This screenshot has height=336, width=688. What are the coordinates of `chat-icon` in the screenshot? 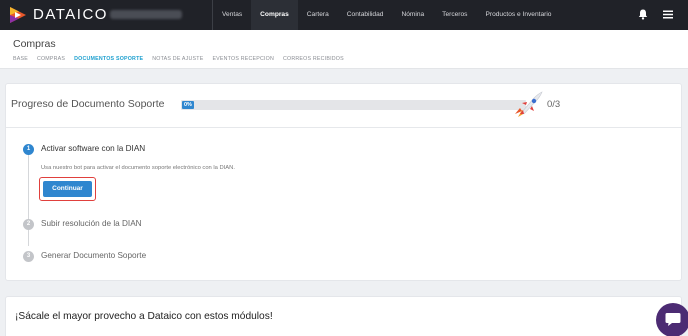 It's located at (673, 319).